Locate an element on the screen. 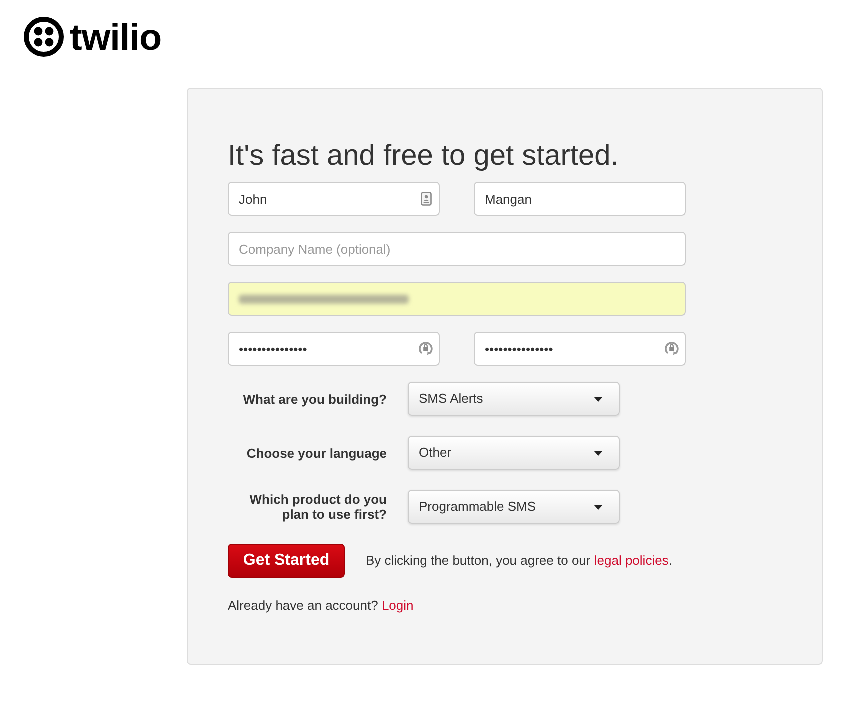  input-field: Company Name (optional) is located at coordinates (457, 249).